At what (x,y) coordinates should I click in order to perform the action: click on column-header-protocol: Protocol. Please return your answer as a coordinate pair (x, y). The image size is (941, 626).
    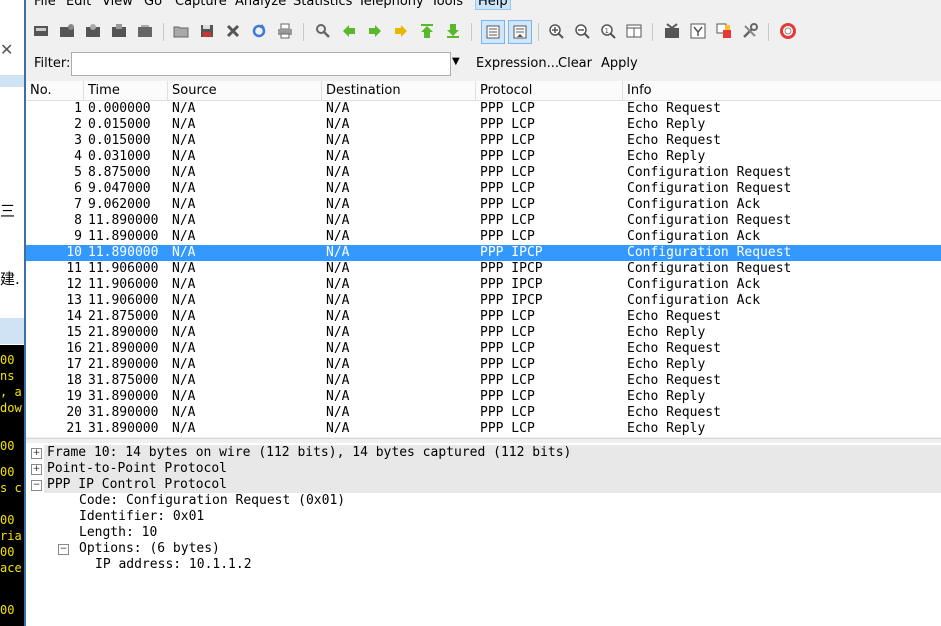
    Looking at the image, I should click on (549, 90).